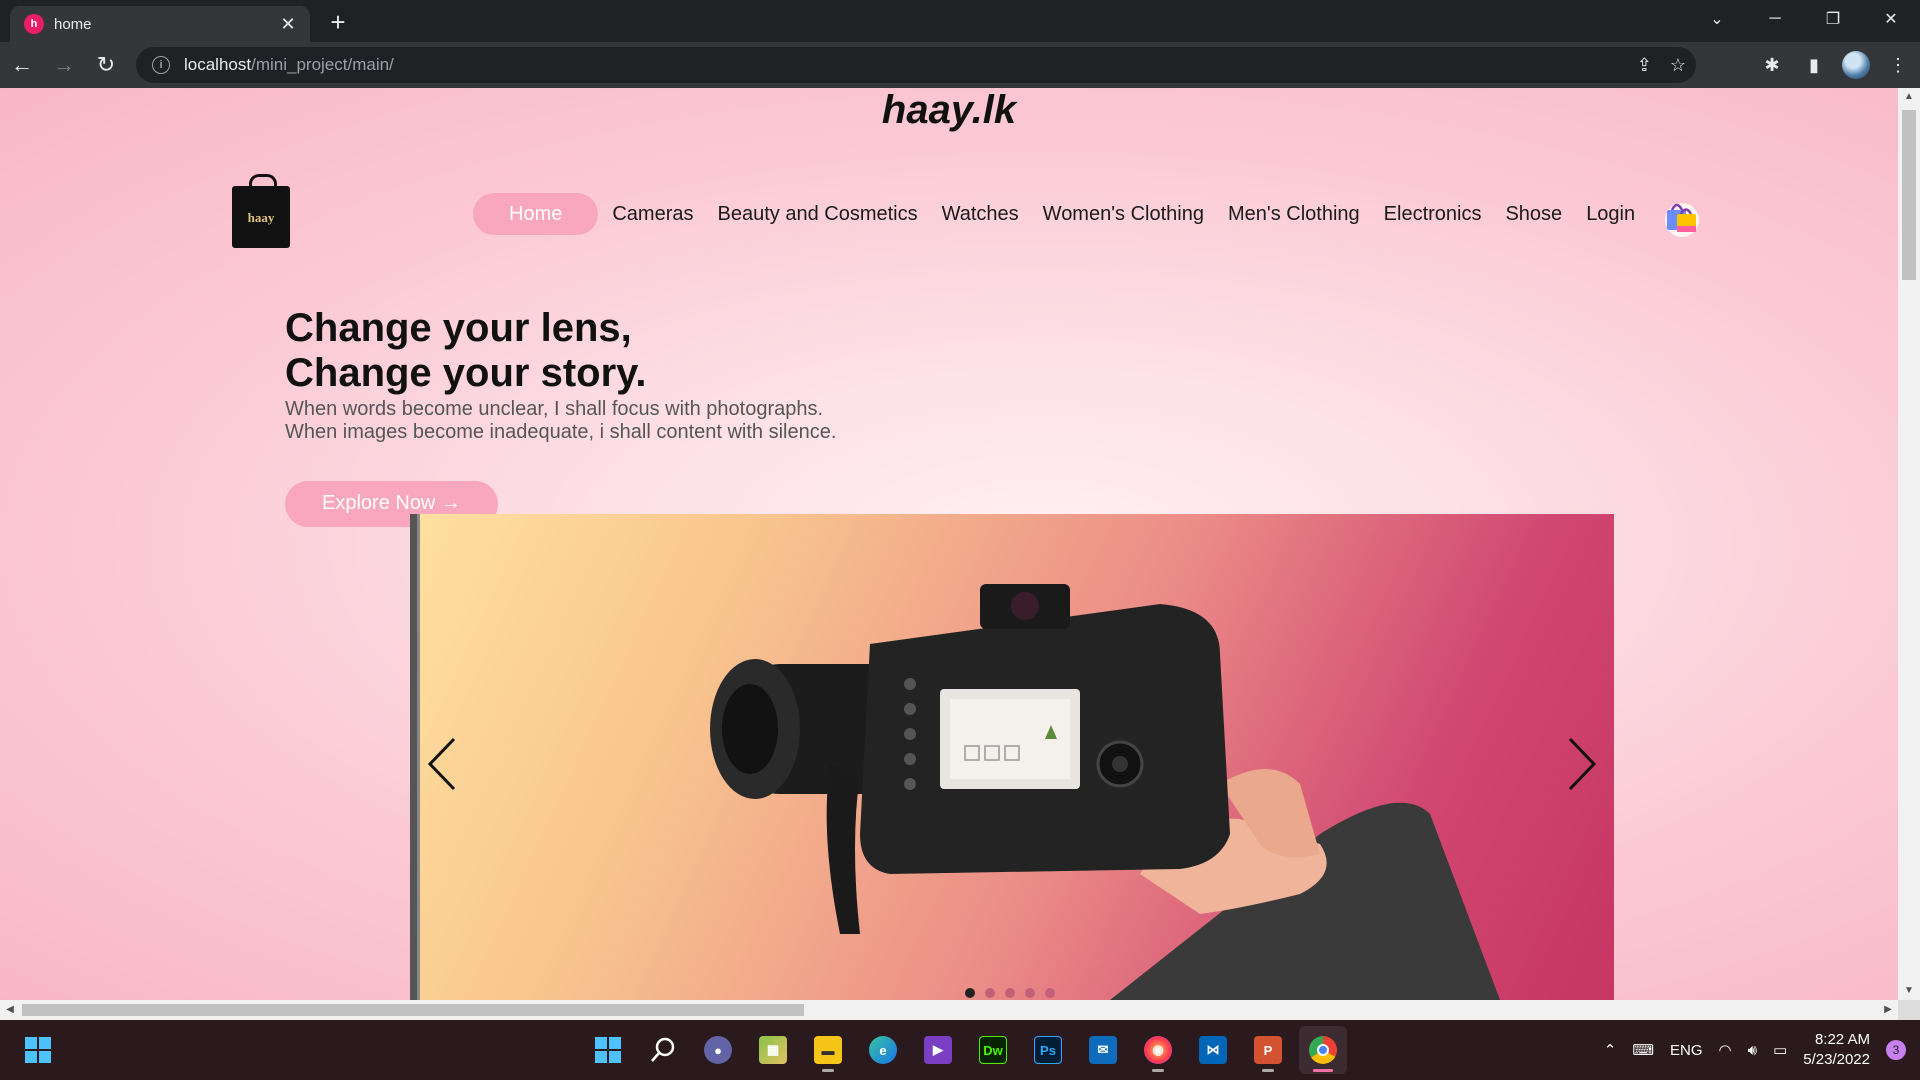 This screenshot has width=1920, height=1080. I want to click on chrome-icon, so click(1323, 1050).